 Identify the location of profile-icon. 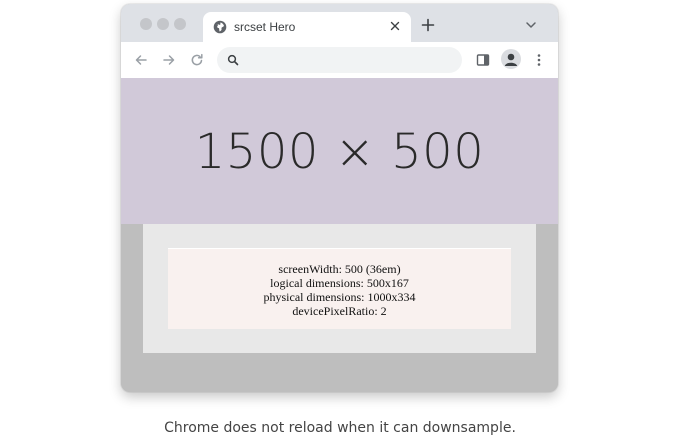
(511, 59).